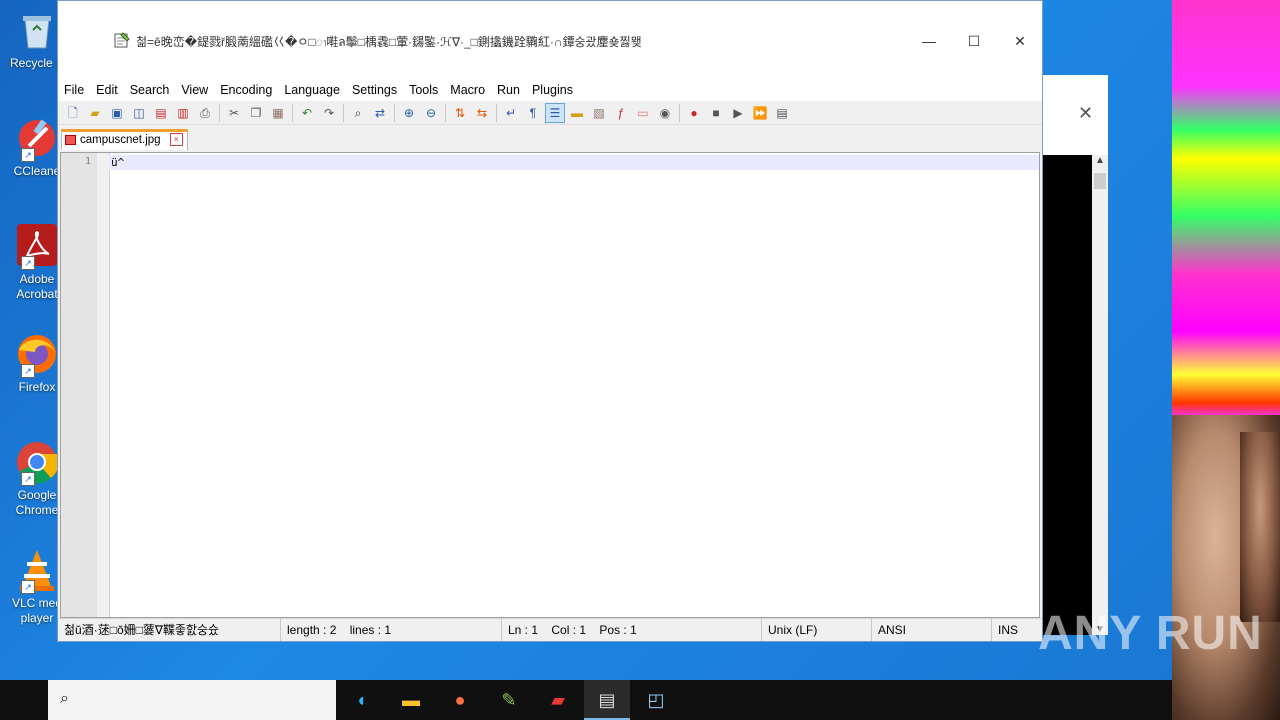 This screenshot has width=1280, height=720. What do you see at coordinates (380, 113) in the screenshot?
I see `replace-icon: ⇄` at bounding box center [380, 113].